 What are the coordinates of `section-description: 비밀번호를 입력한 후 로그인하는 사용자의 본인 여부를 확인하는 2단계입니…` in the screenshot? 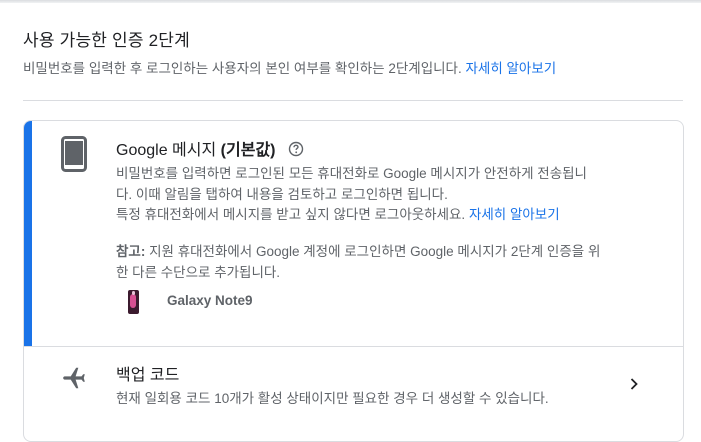 It's located at (289, 67).